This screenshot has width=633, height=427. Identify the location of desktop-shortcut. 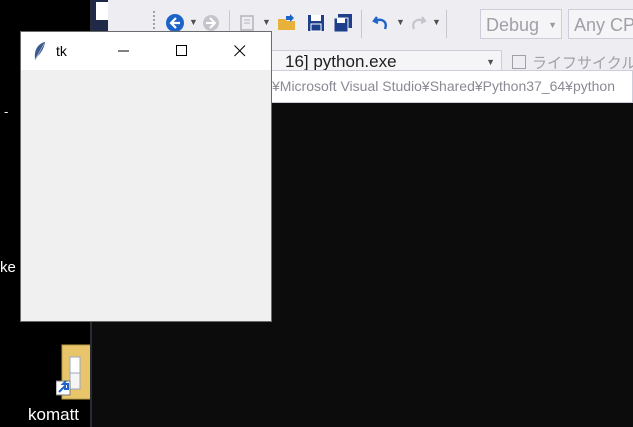
(74, 372).